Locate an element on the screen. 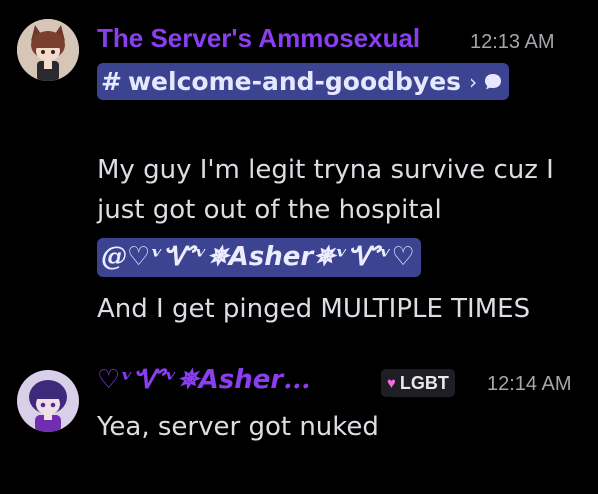  chevron-right-icon: › is located at coordinates (473, 81).